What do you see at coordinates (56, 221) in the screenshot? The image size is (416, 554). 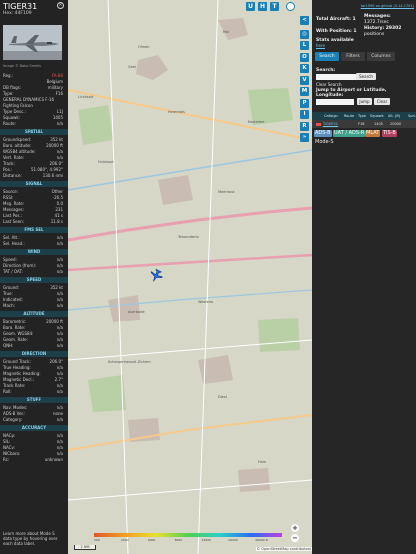 I see `info-value: 11.8 s` at bounding box center [56, 221].